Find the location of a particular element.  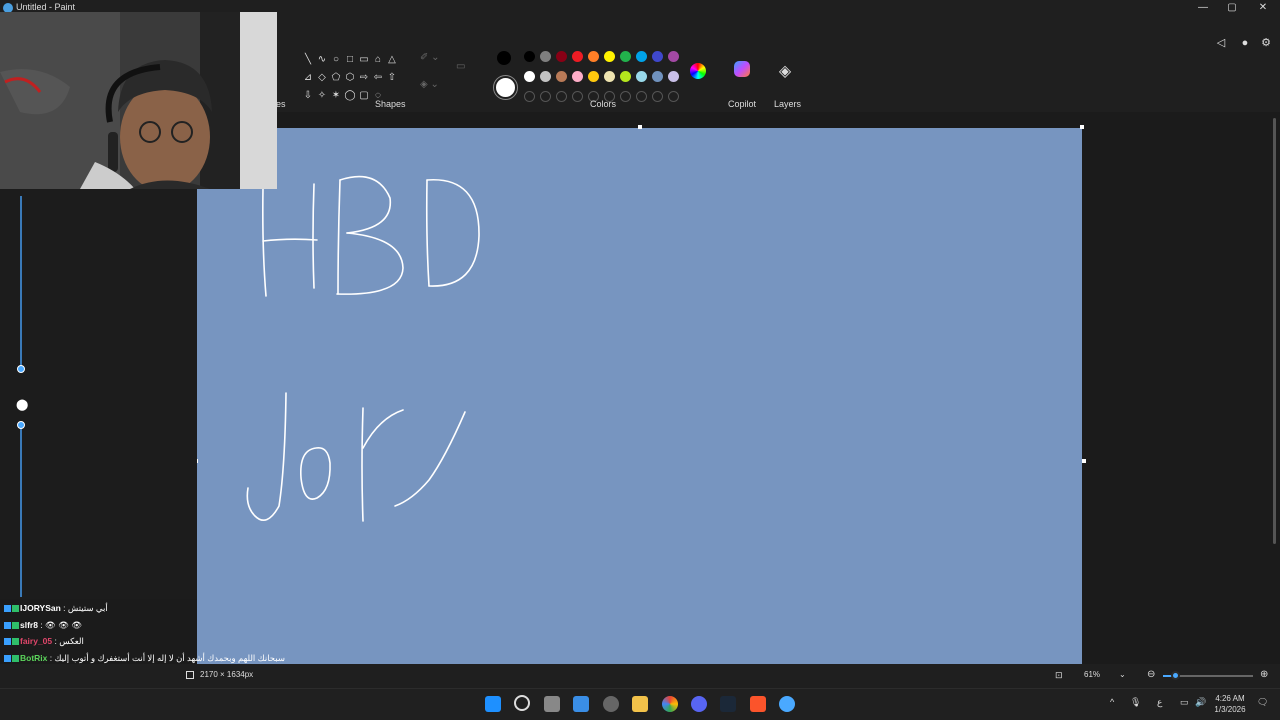

chat-message: IJORYSan : أبي ستيتش is located at coordinates (56, 610).